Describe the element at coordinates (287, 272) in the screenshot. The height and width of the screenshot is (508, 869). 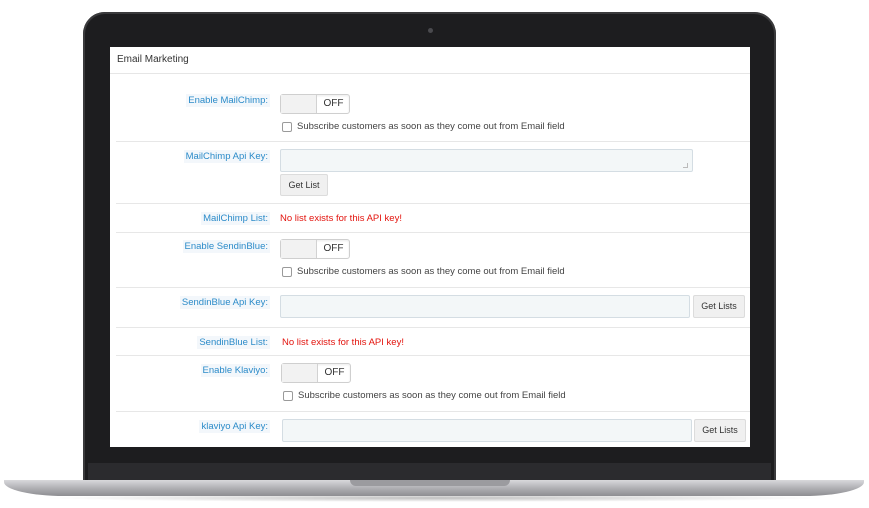
I see `sendinblue-subscribe-checkbox` at that location.